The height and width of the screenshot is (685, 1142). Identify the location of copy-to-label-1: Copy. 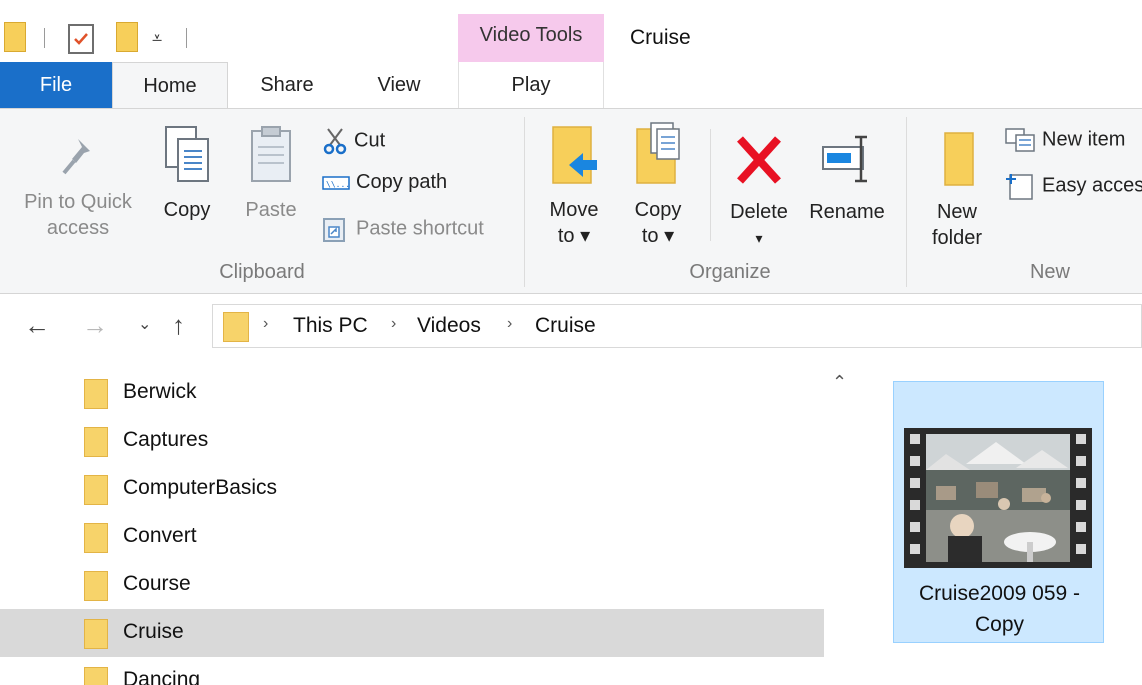
(658, 210).